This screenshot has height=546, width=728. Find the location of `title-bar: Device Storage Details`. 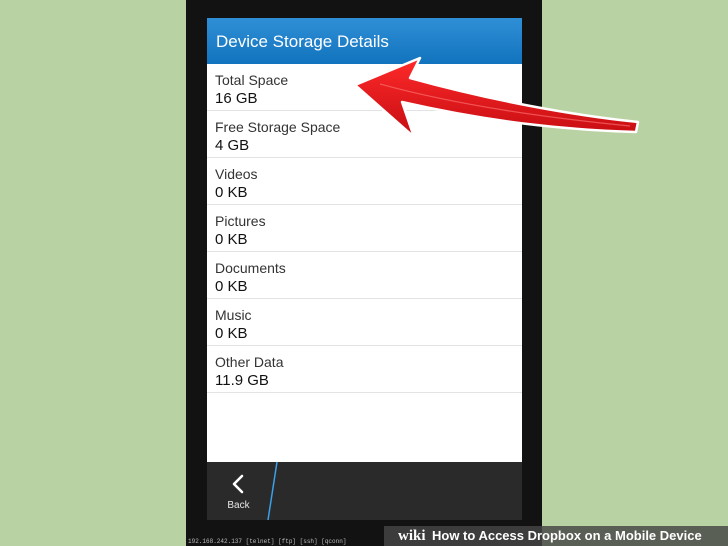

title-bar: Device Storage Details is located at coordinates (364, 41).